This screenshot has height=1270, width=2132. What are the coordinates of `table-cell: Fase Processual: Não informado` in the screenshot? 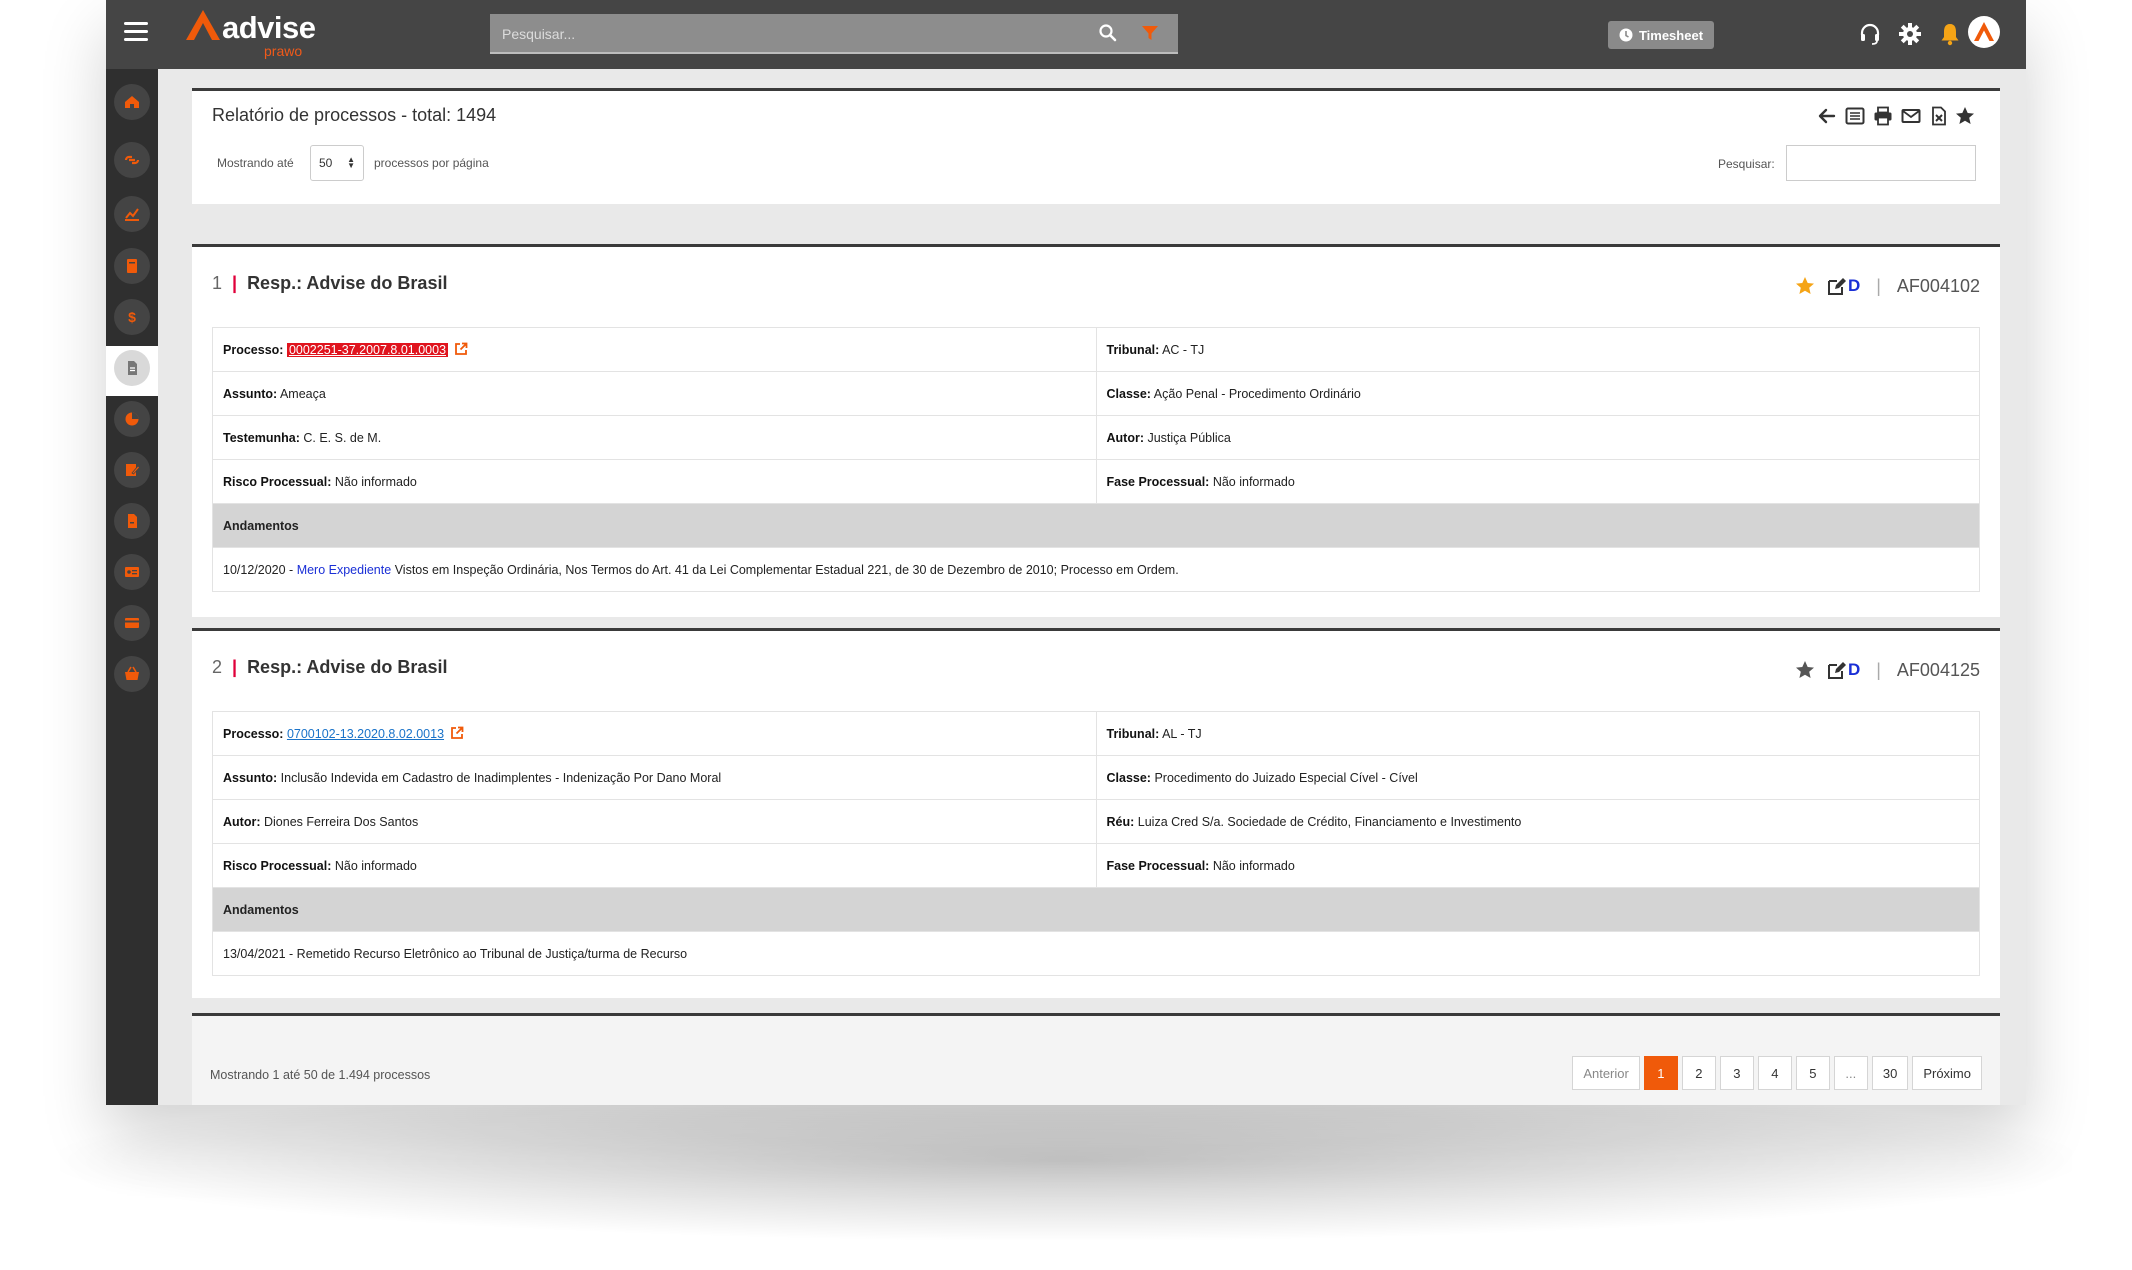 It's located at (1537, 865).